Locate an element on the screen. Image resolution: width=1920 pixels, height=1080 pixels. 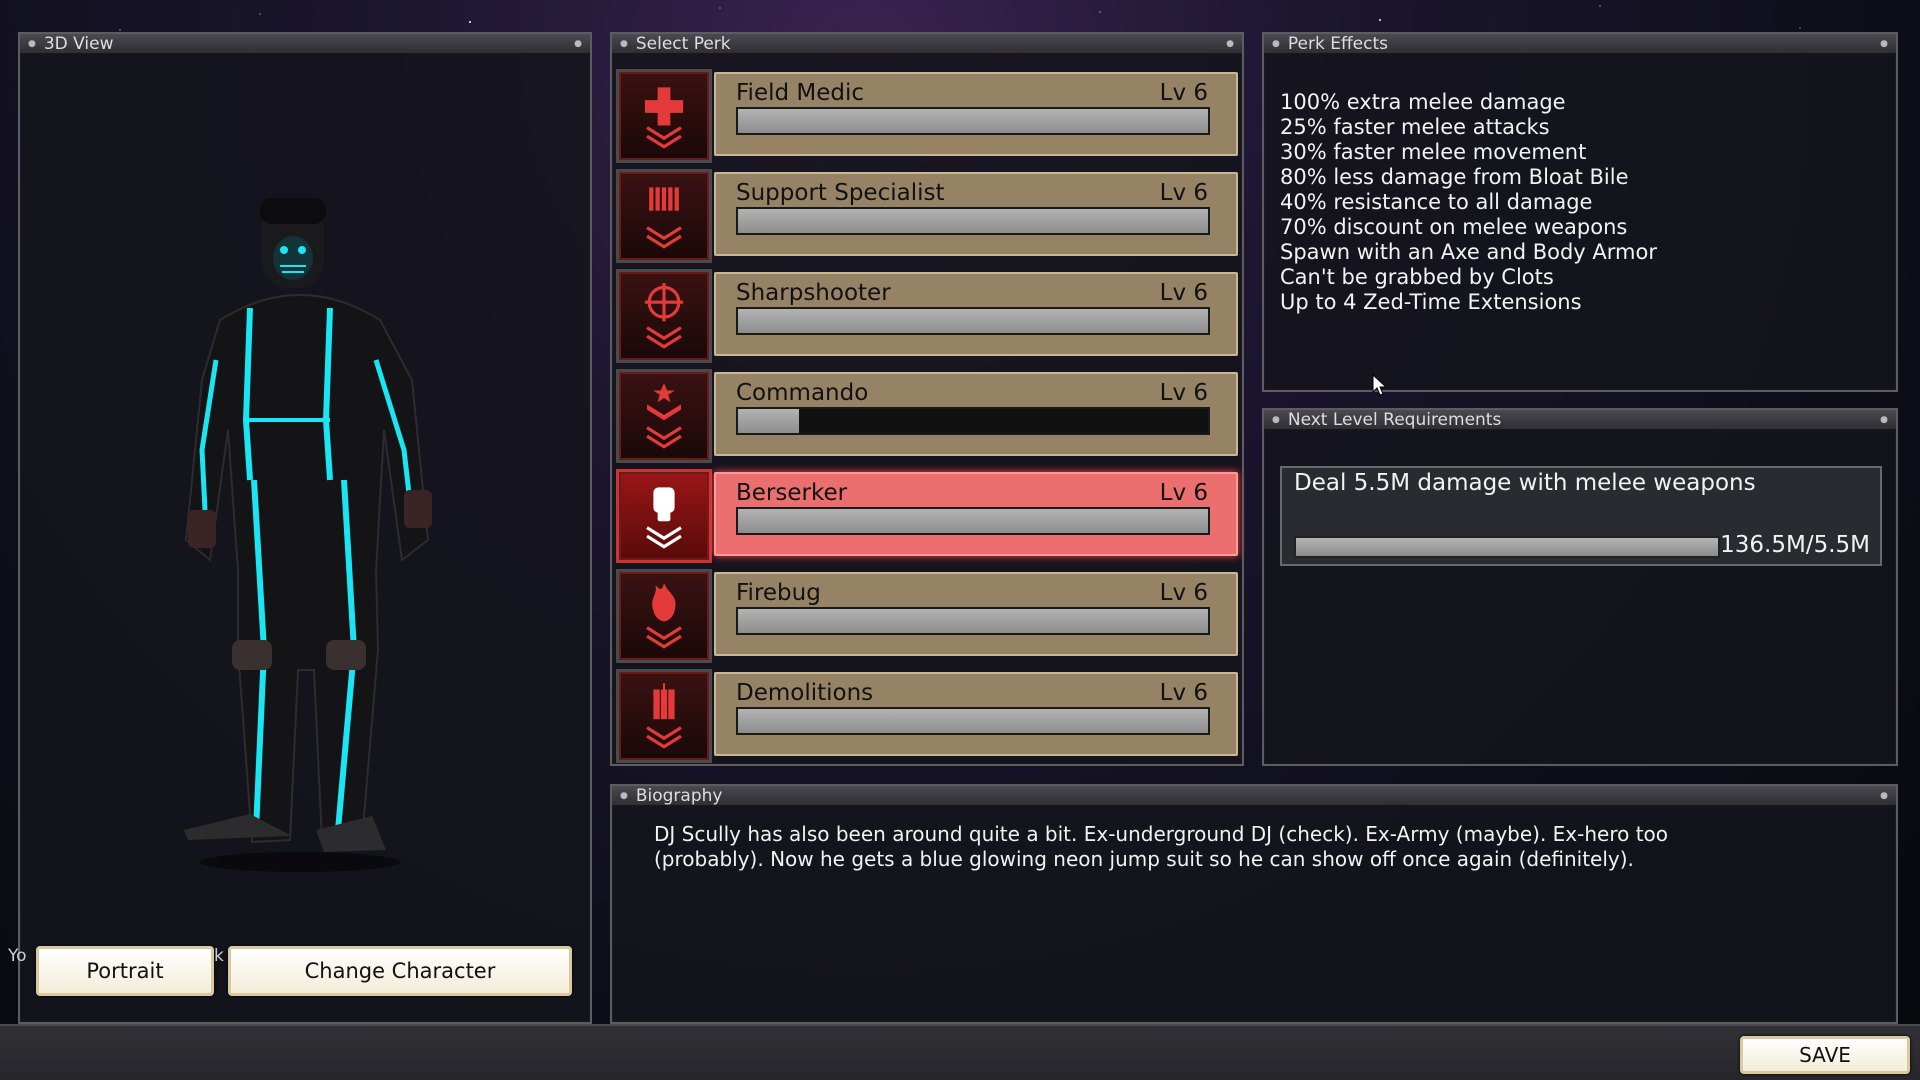
star-chevrons-icon is located at coordinates (664, 416).